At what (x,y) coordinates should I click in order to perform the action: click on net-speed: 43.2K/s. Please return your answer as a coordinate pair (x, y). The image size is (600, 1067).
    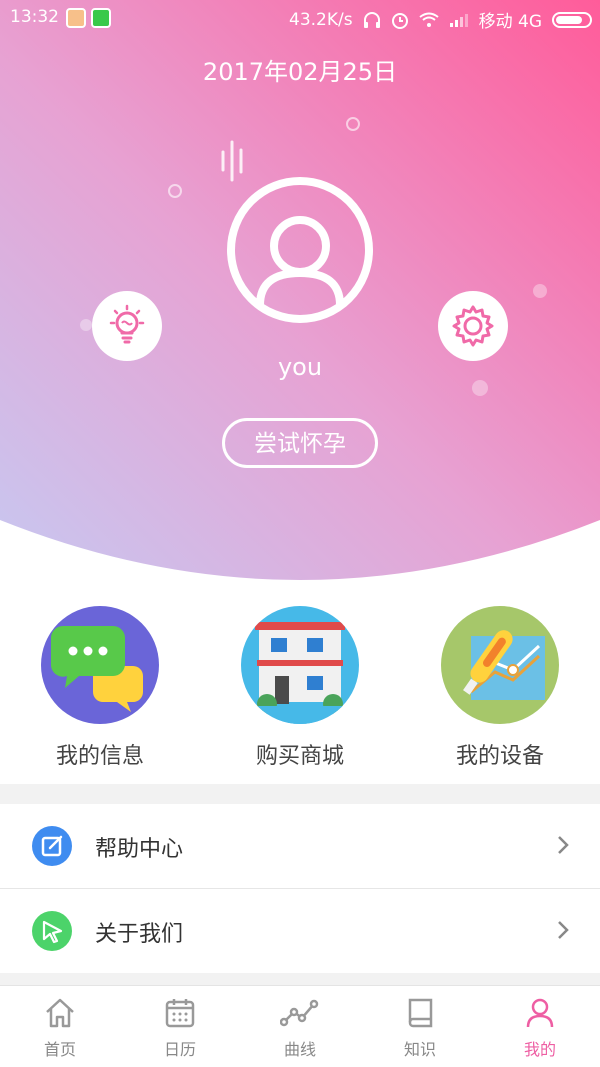
    Looking at the image, I should click on (321, 19).